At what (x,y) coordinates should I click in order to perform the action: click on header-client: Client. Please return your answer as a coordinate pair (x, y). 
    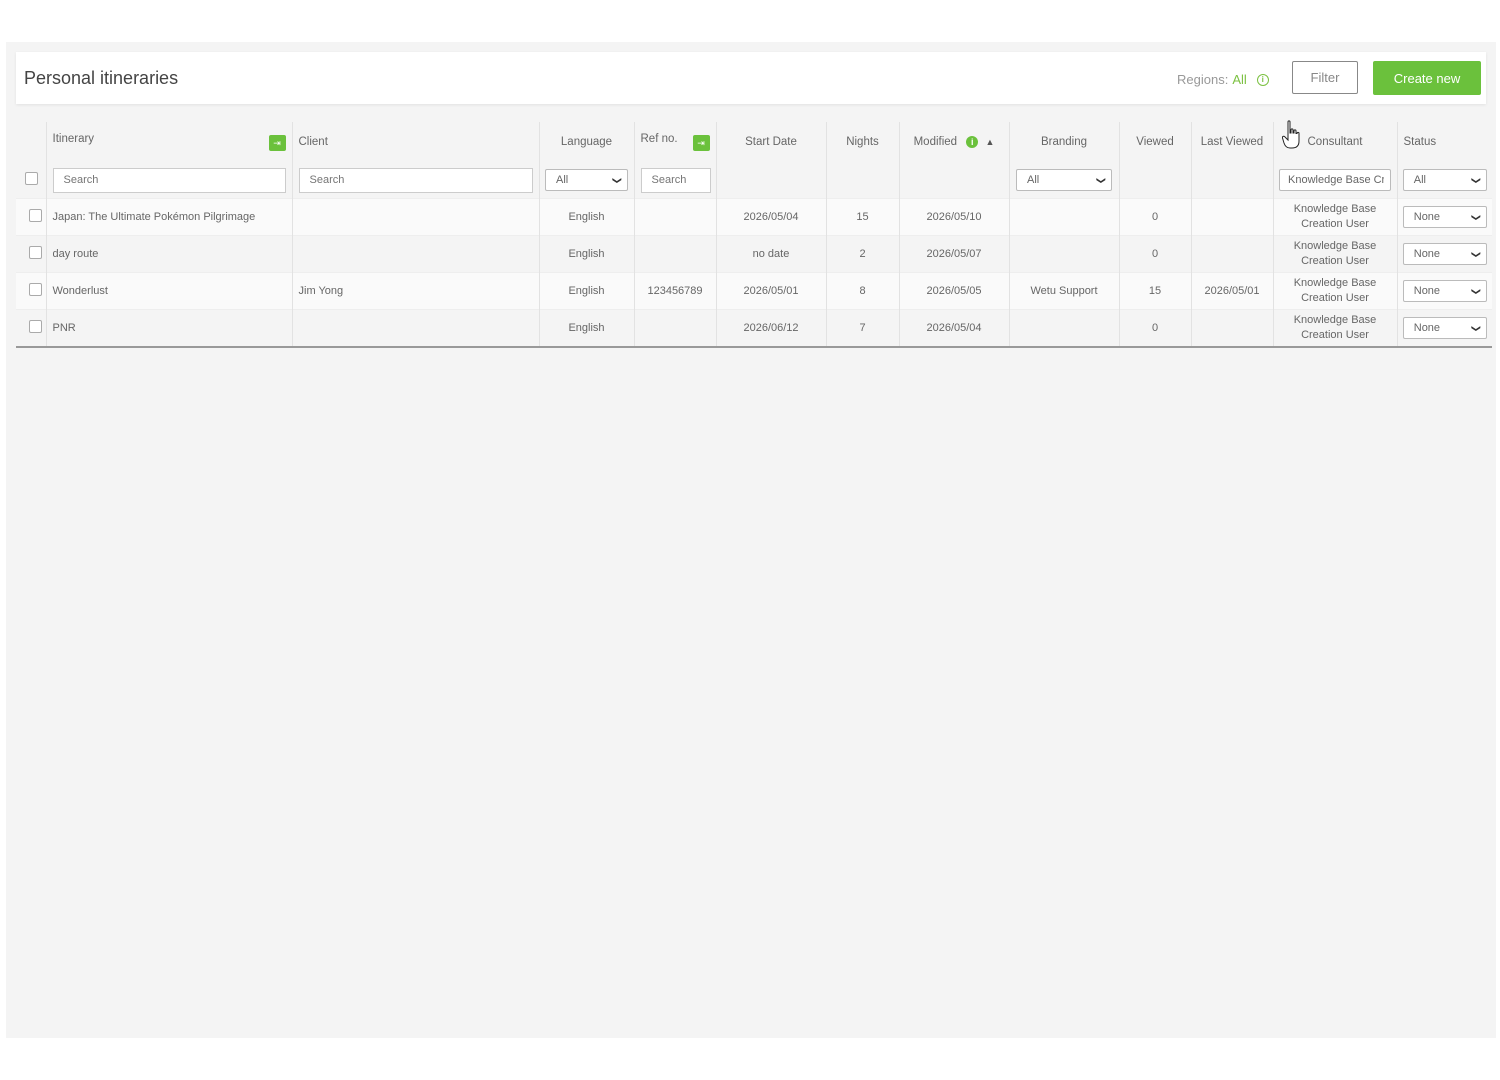
    Looking at the image, I should click on (416, 142).